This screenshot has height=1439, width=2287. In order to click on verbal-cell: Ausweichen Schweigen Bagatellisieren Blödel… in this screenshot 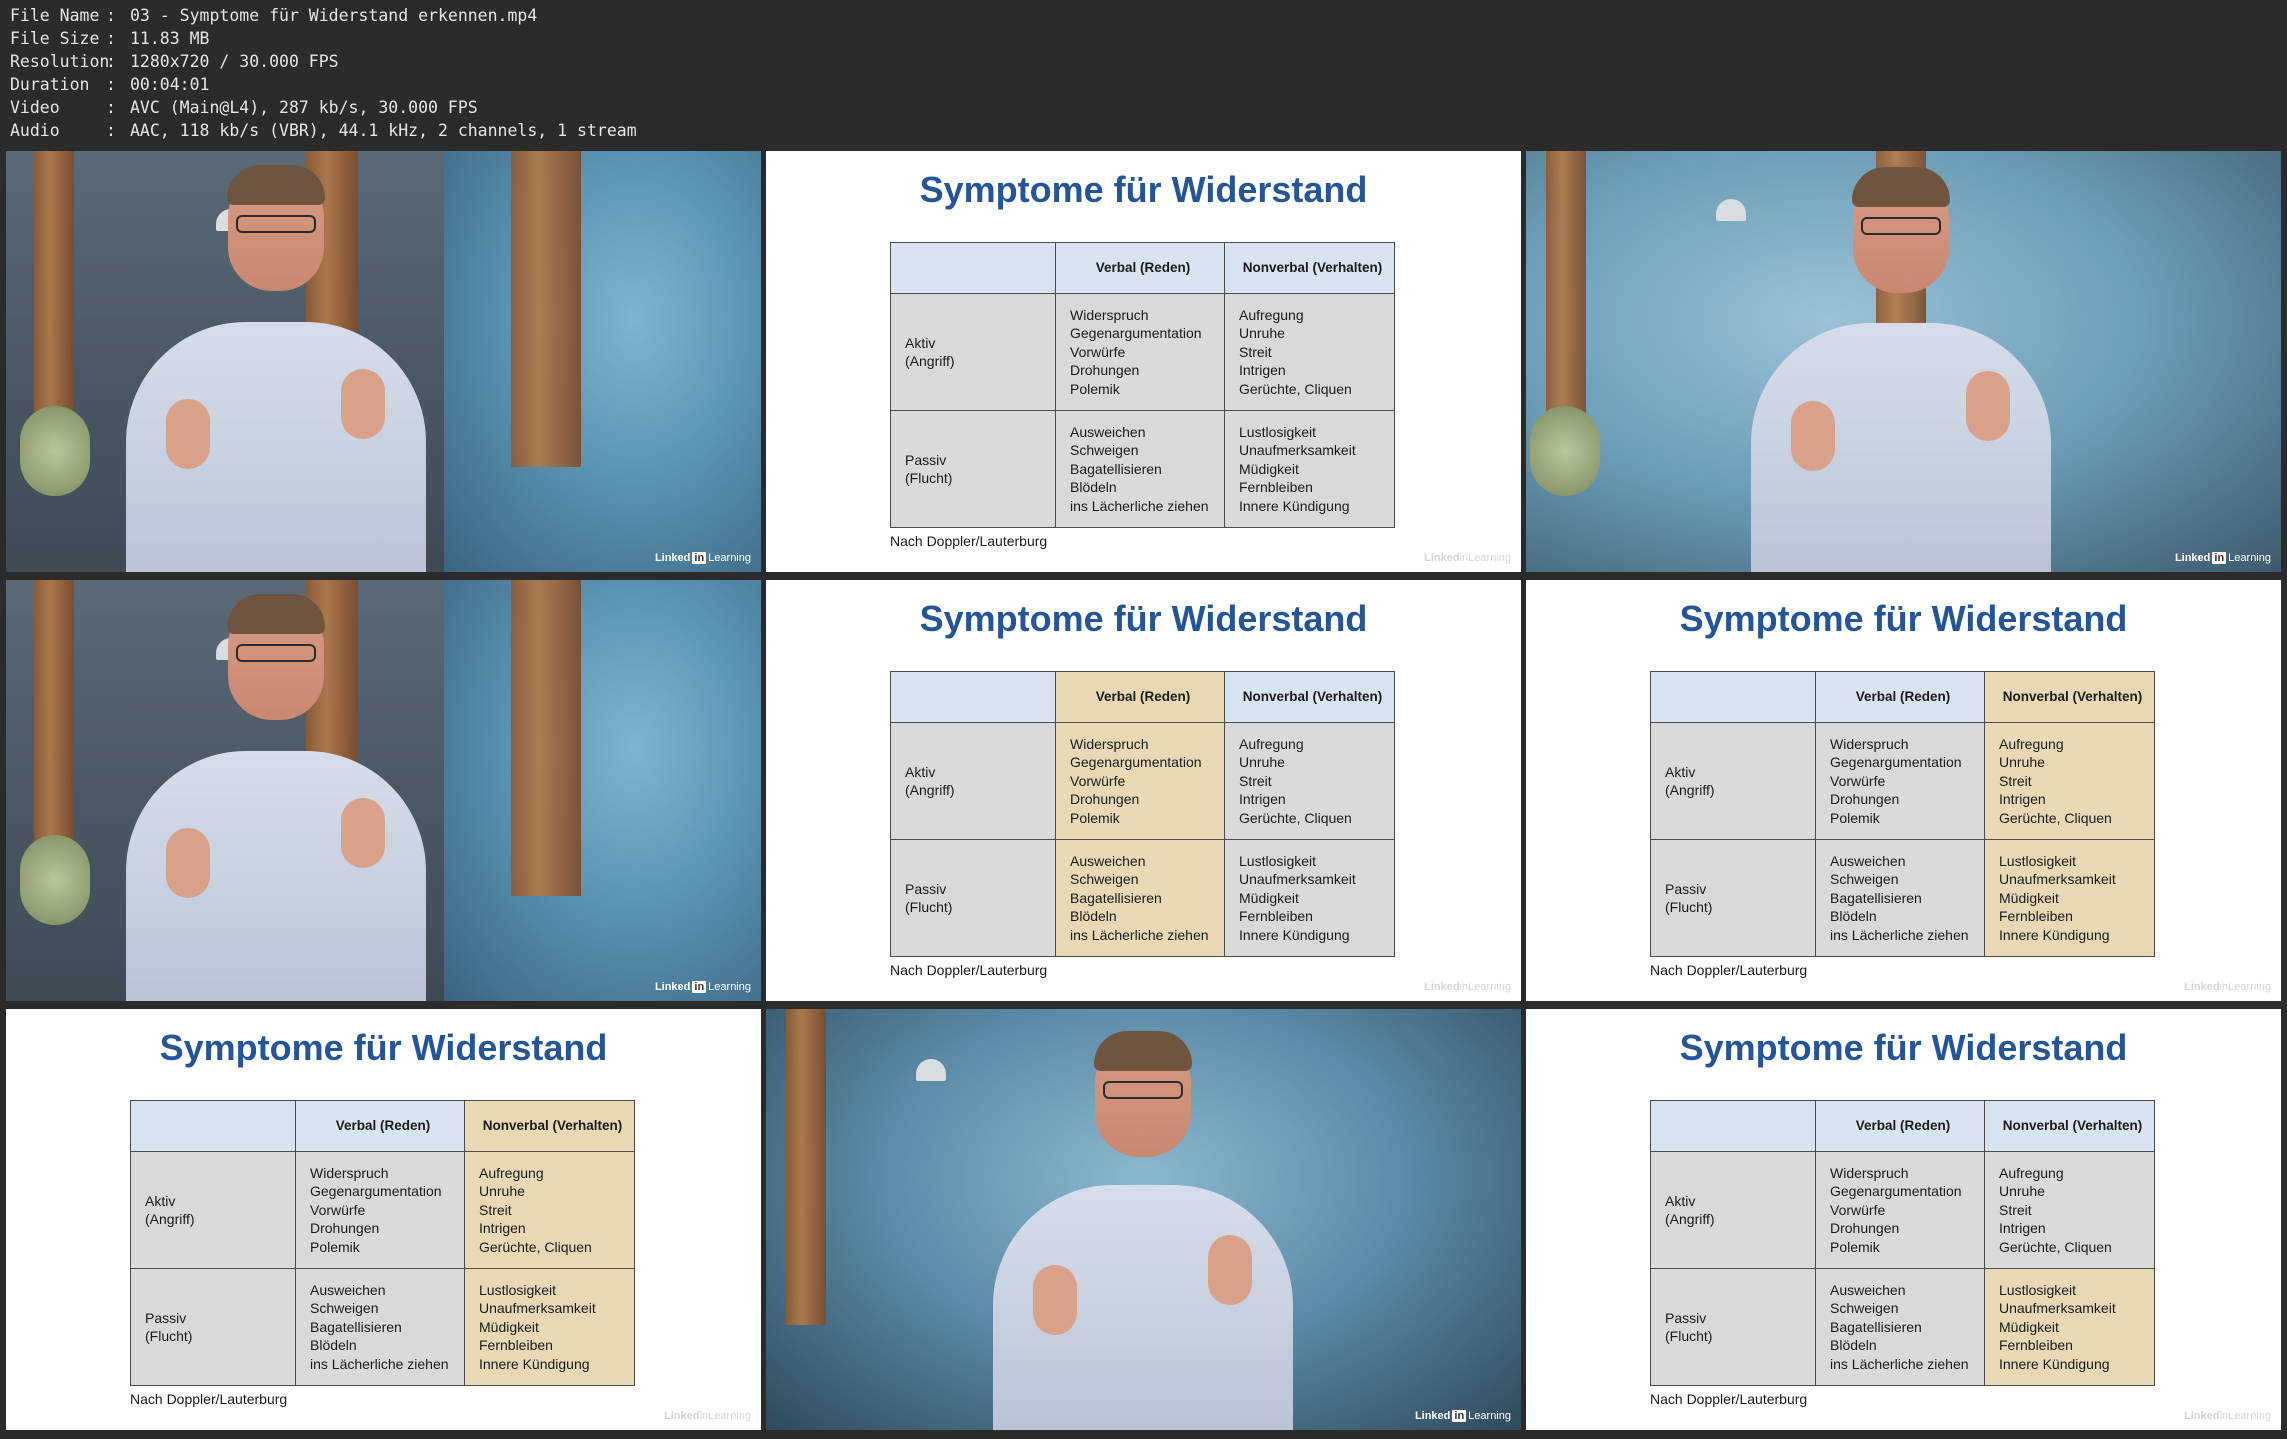, I will do `click(380, 1327)`.